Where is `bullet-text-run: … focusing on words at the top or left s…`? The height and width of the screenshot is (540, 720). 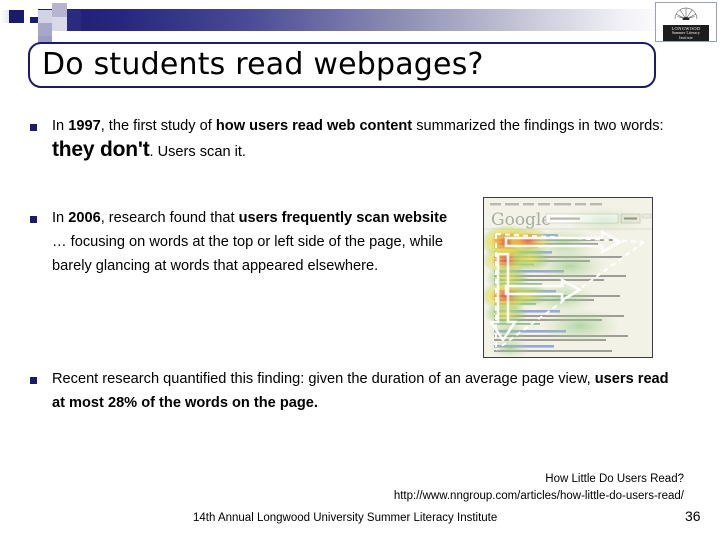 bullet-text-run: … focusing on words at the top or left s… is located at coordinates (248, 254).